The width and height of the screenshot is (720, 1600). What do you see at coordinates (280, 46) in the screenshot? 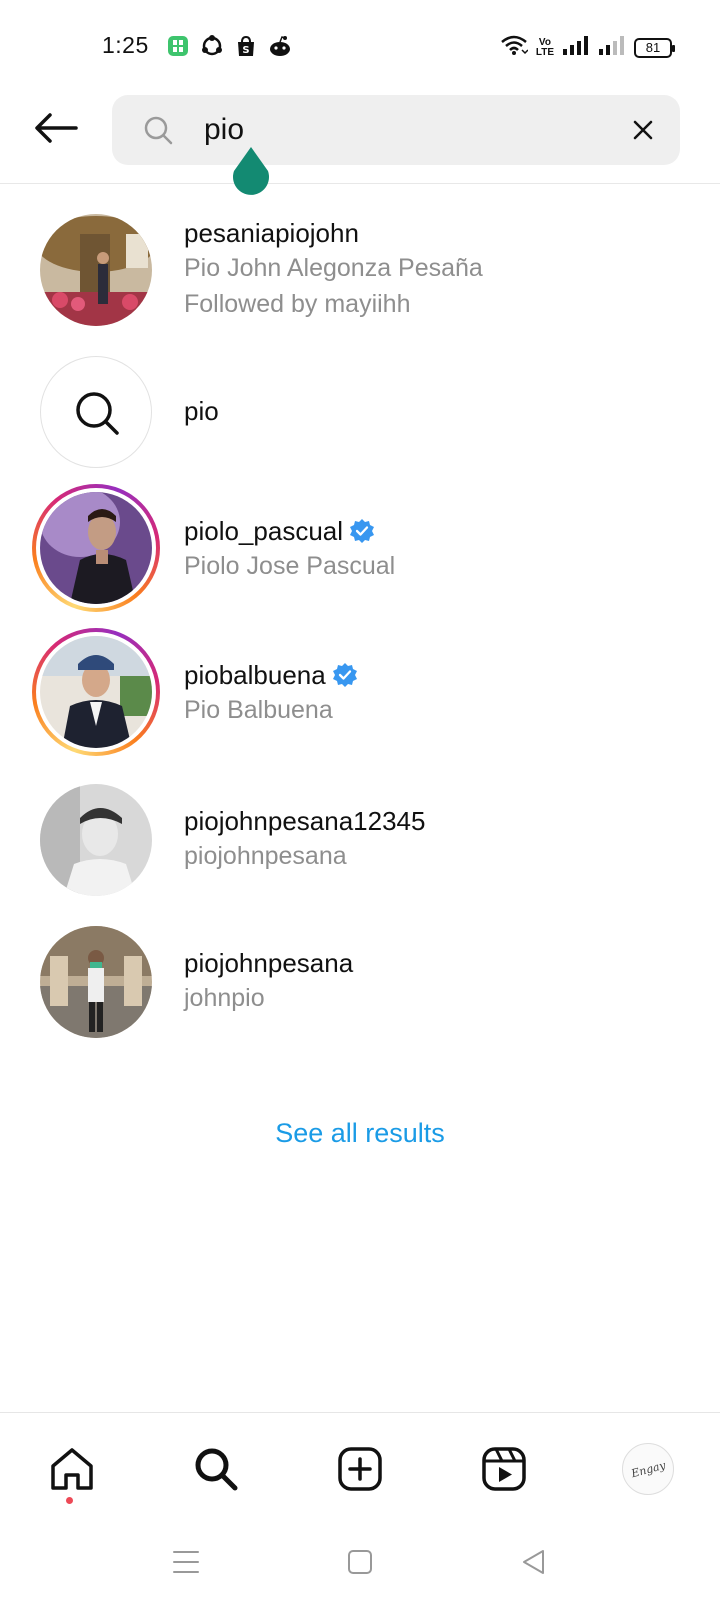
I see `reddit-icon` at bounding box center [280, 46].